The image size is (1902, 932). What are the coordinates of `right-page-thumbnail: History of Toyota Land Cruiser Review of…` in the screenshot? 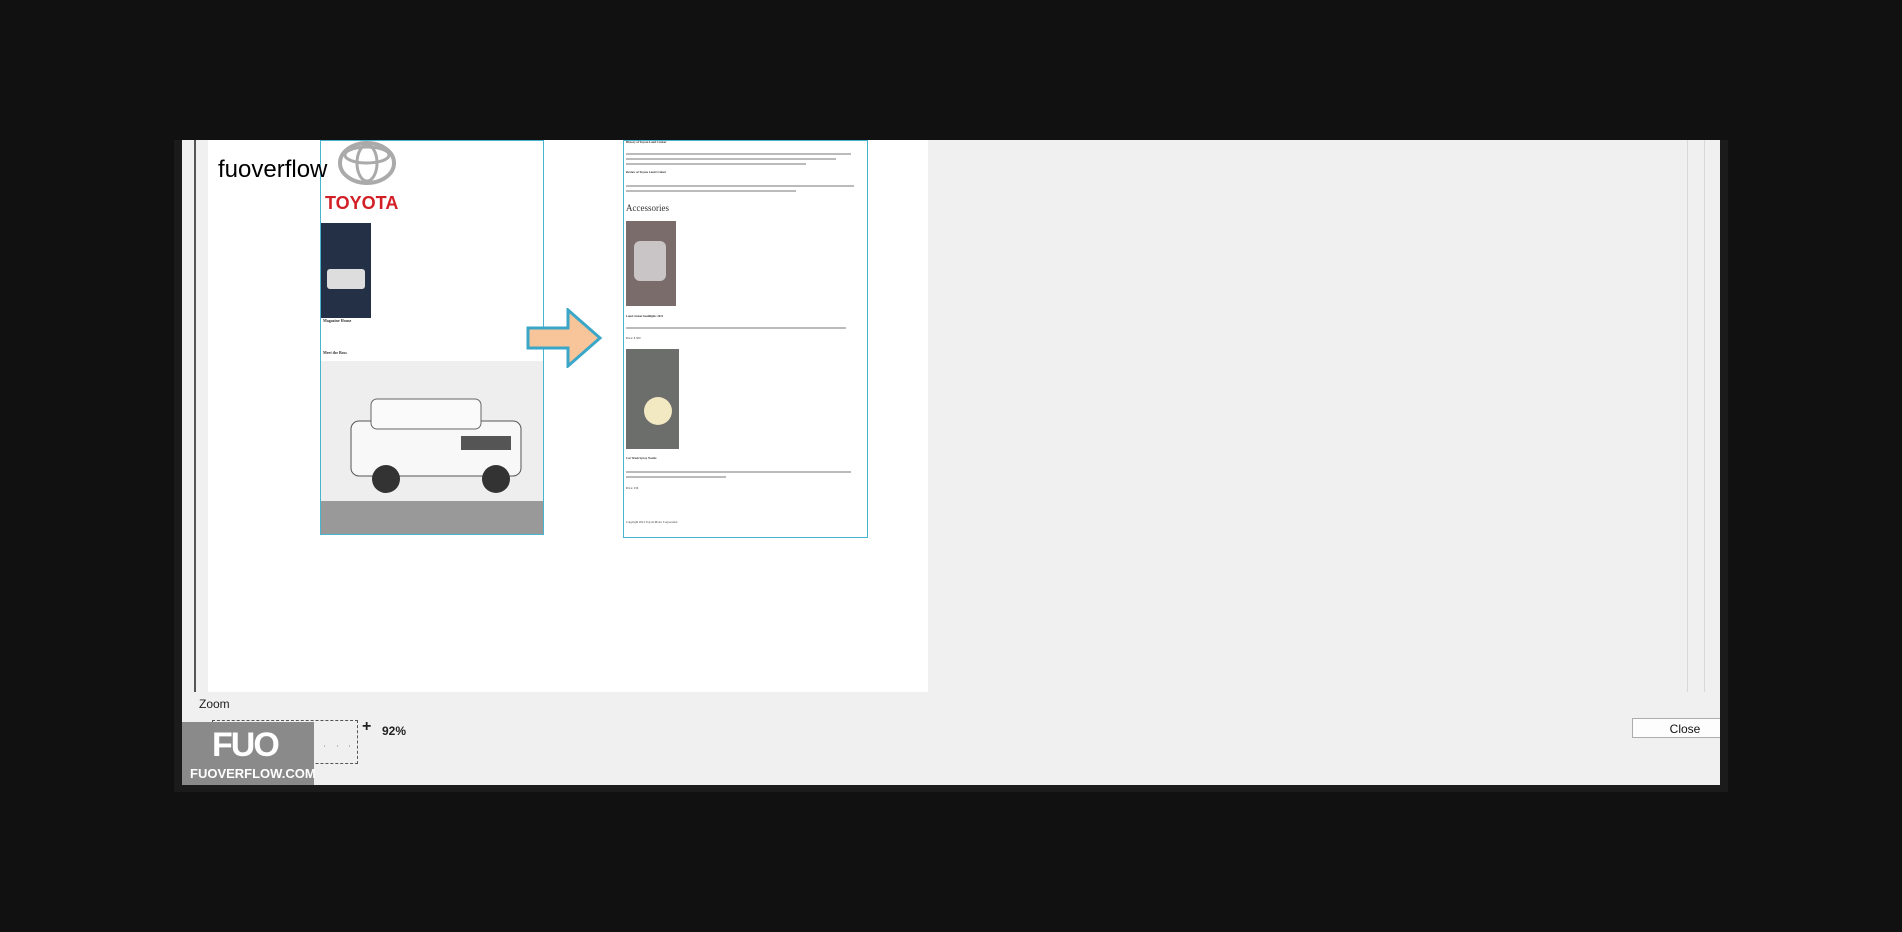 It's located at (745, 339).